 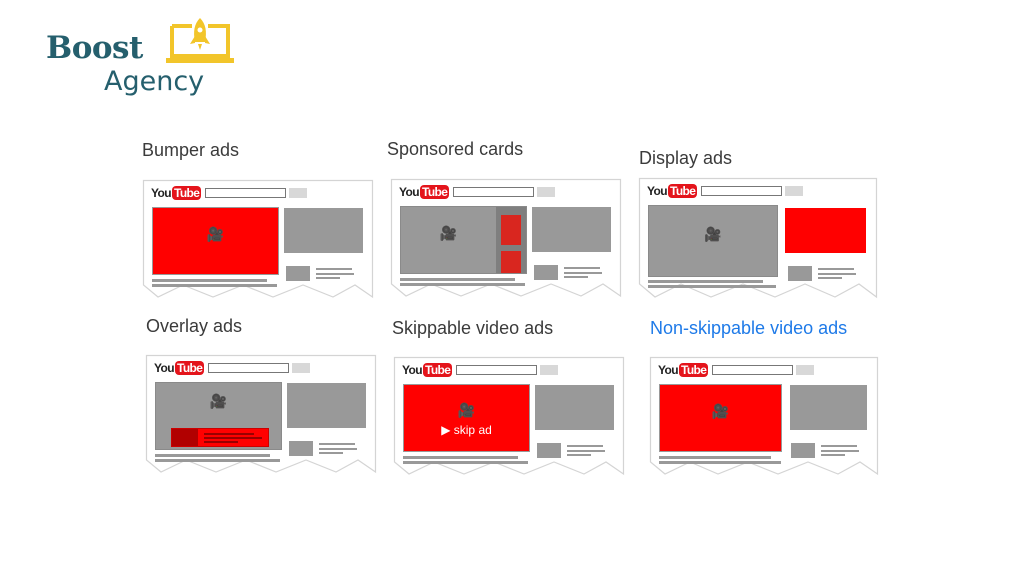 What do you see at coordinates (749, 328) in the screenshot?
I see `title-non-skippable-video-ads: Non-skippable video ads` at bounding box center [749, 328].